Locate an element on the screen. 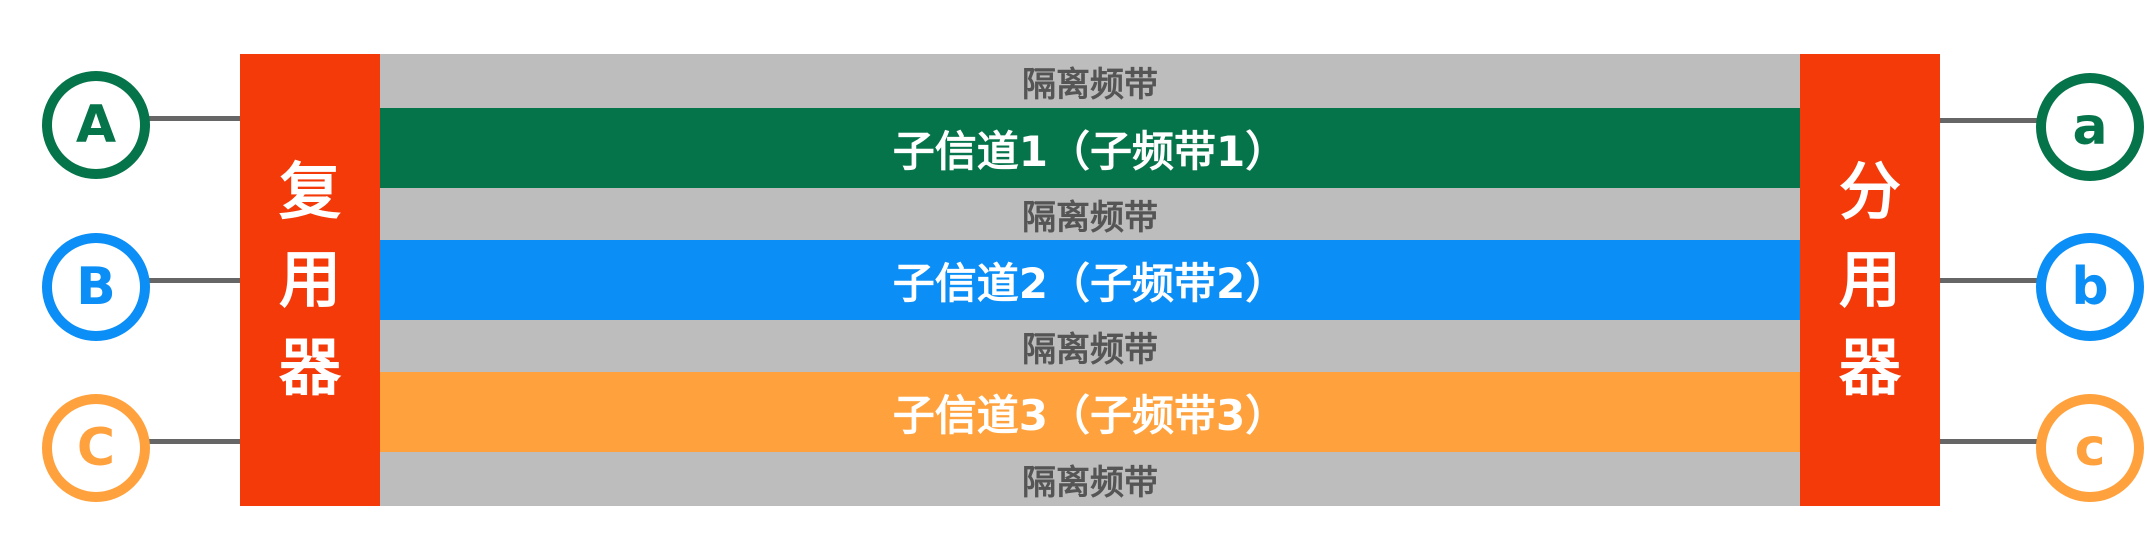 The image size is (2149, 540). input-circle-c: C is located at coordinates (96, 448).